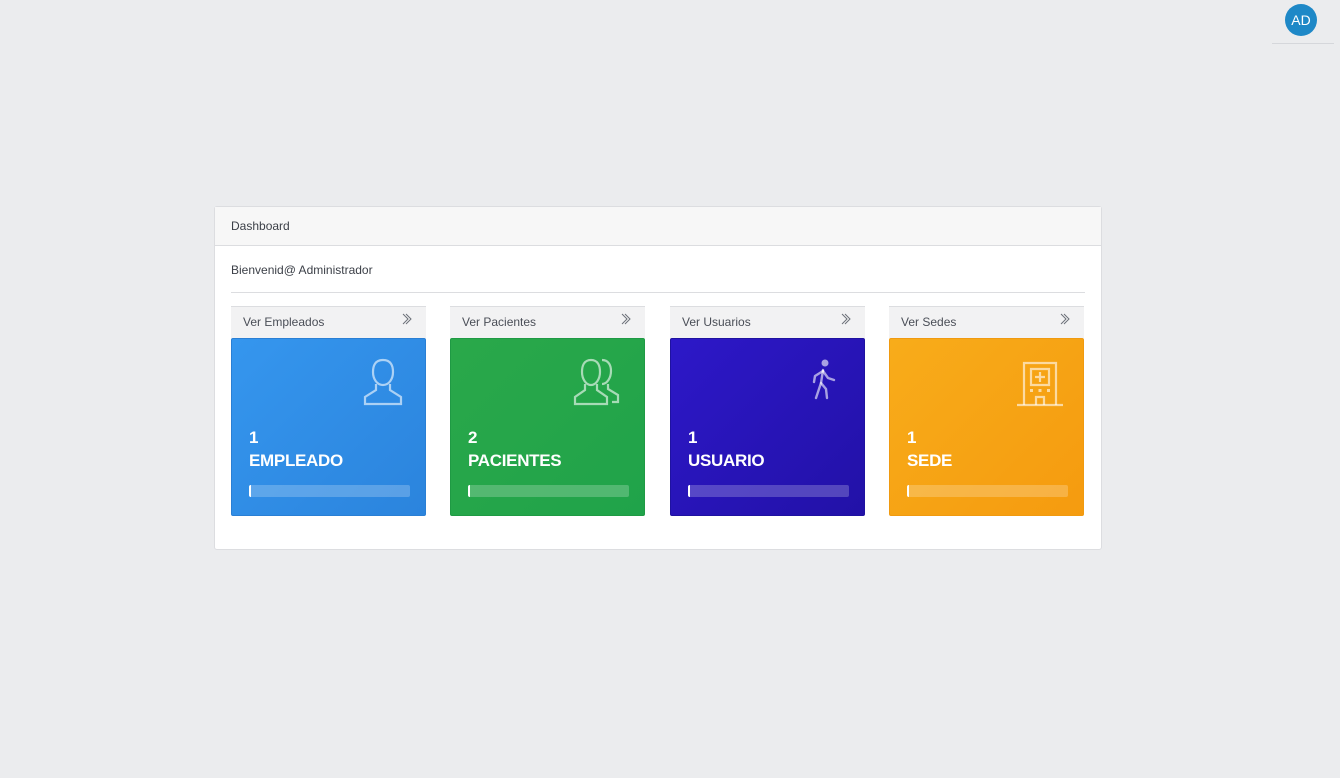 The image size is (1340, 778). Describe the element at coordinates (670, 22) in the screenshot. I see `top-bar: AD` at that location.